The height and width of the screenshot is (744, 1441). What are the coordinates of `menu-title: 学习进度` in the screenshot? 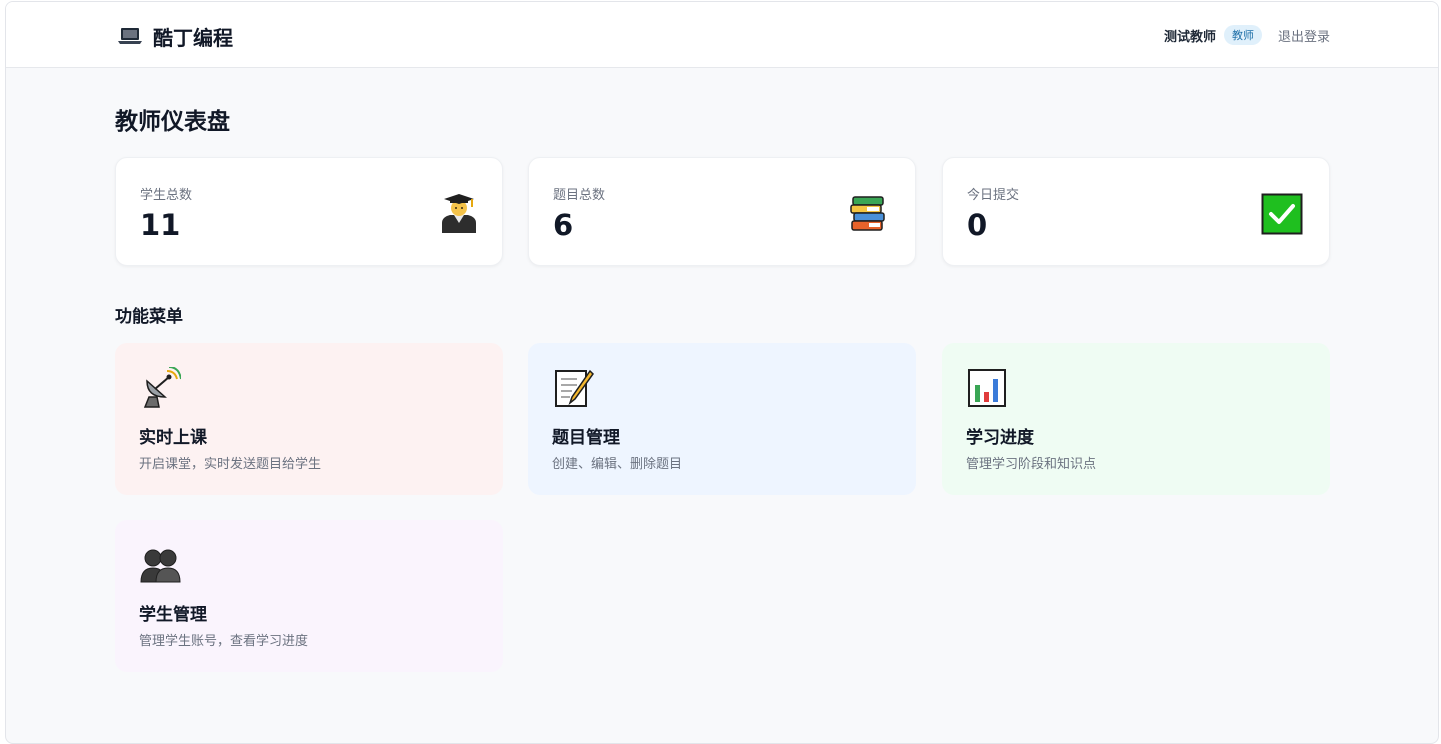 It's located at (1000, 438).